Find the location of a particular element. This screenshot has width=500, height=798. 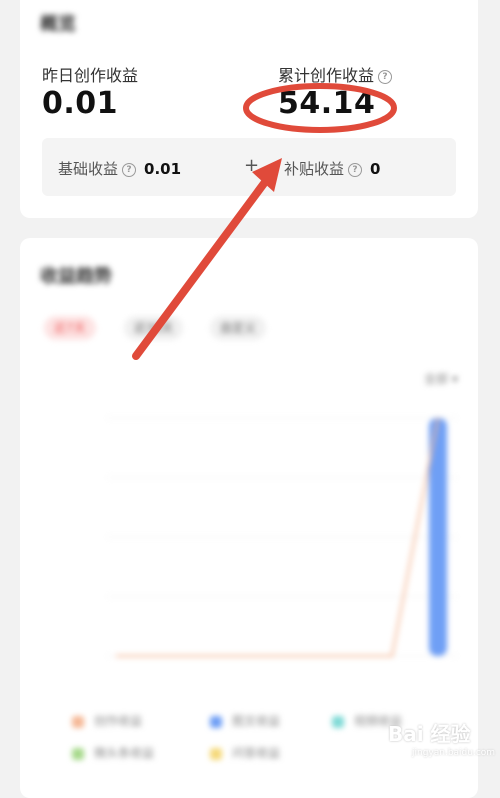

total-earnings-value: 54.14 is located at coordinates (327, 103).